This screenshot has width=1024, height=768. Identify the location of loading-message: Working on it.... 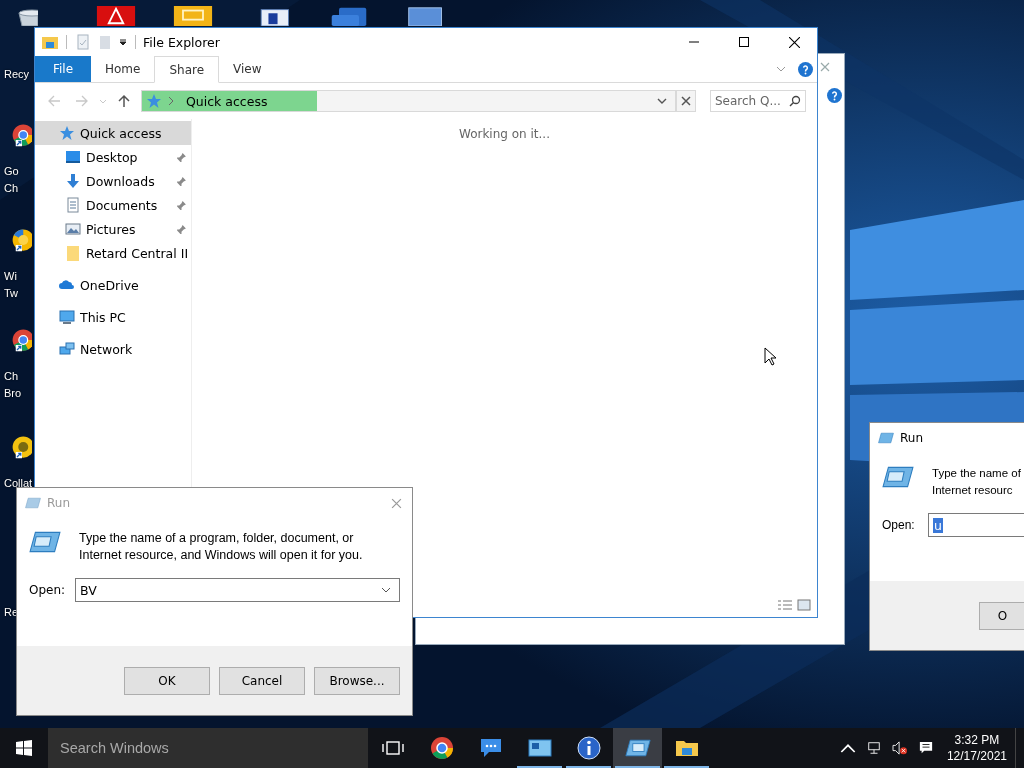
(504, 134).